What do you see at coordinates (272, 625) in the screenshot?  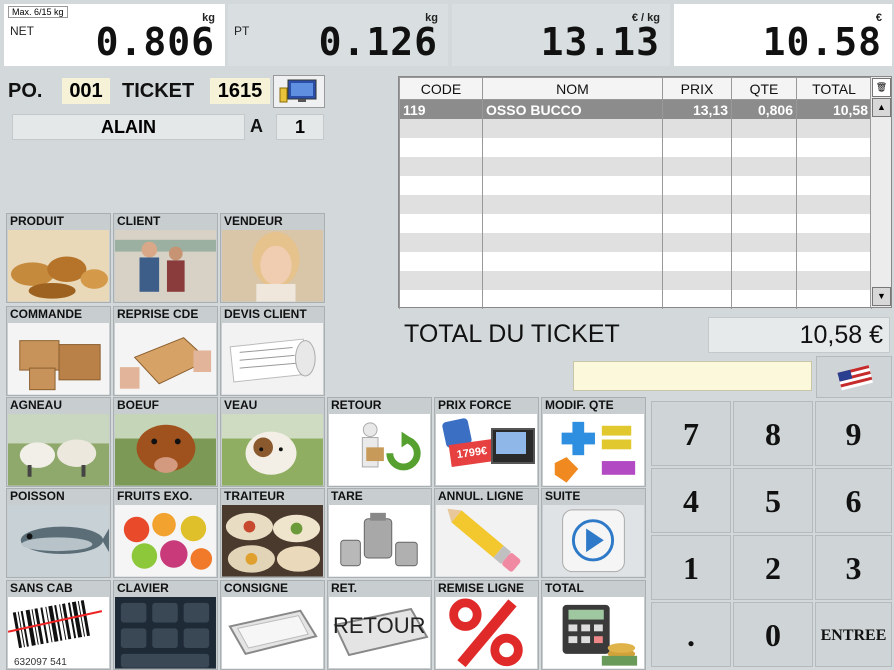 I see `tile-consigne: CONSIGNE` at bounding box center [272, 625].